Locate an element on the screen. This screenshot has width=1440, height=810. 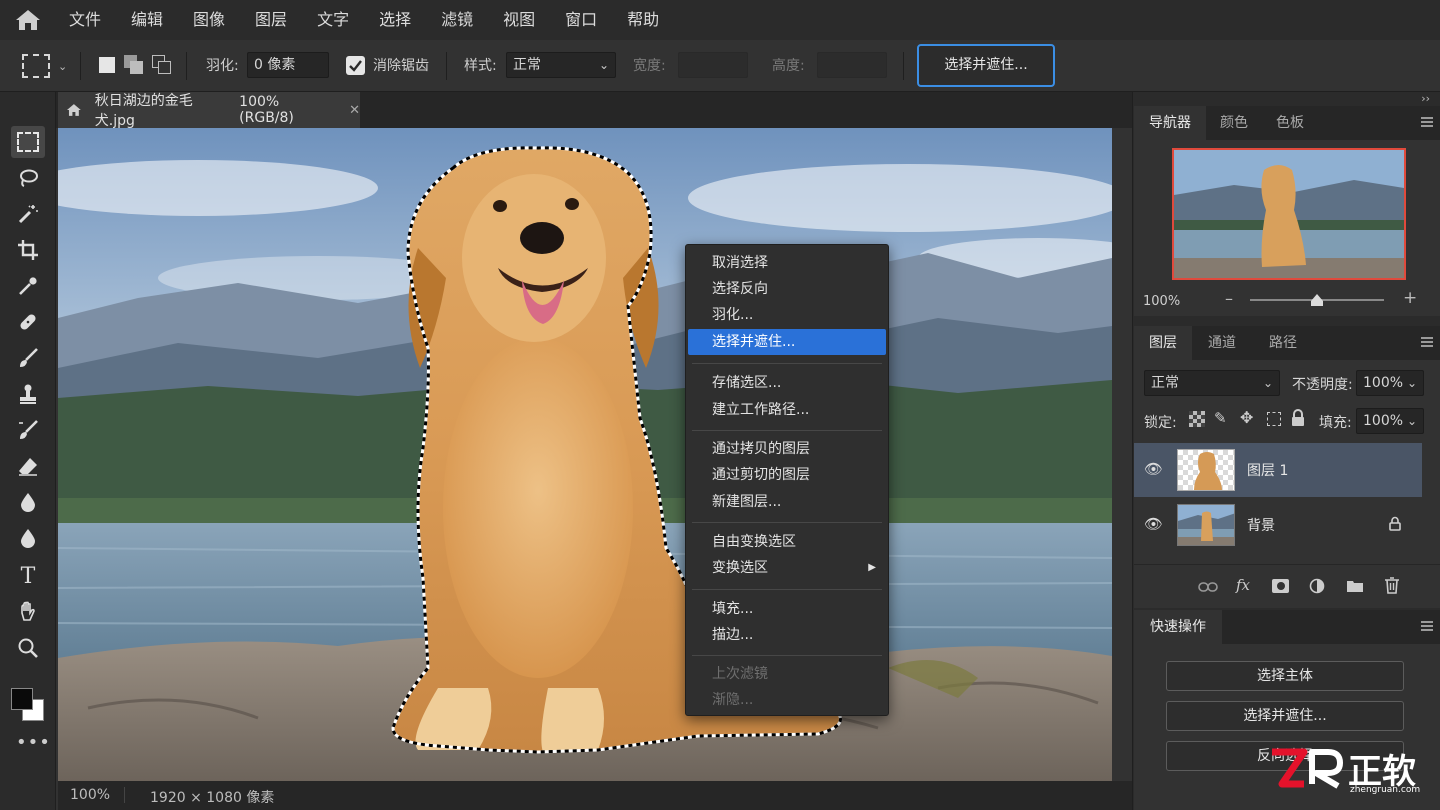
blur-tool-icon is located at coordinates (28, 502).